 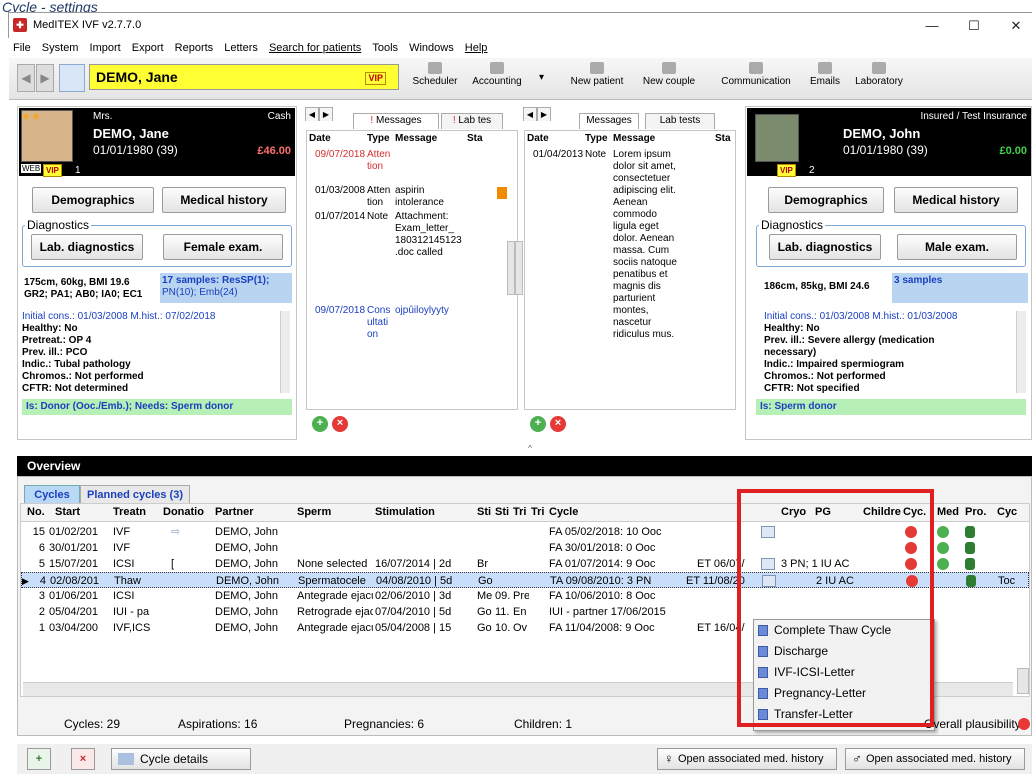 What do you see at coordinates (960, 288) in the screenshot?
I see `male-samples-box: 3 samples` at bounding box center [960, 288].